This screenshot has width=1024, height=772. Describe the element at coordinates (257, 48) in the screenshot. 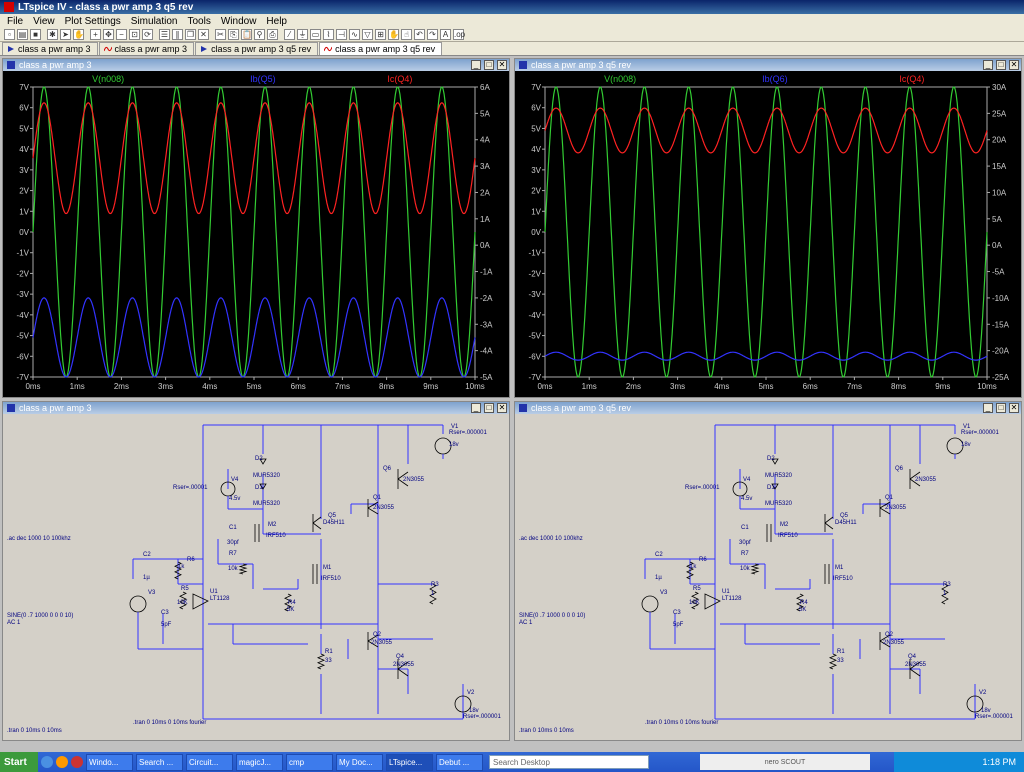

I see `tab-class-a-pwr-amp-3-q5-rev: class a pwr amp 3 q5 rev` at that location.